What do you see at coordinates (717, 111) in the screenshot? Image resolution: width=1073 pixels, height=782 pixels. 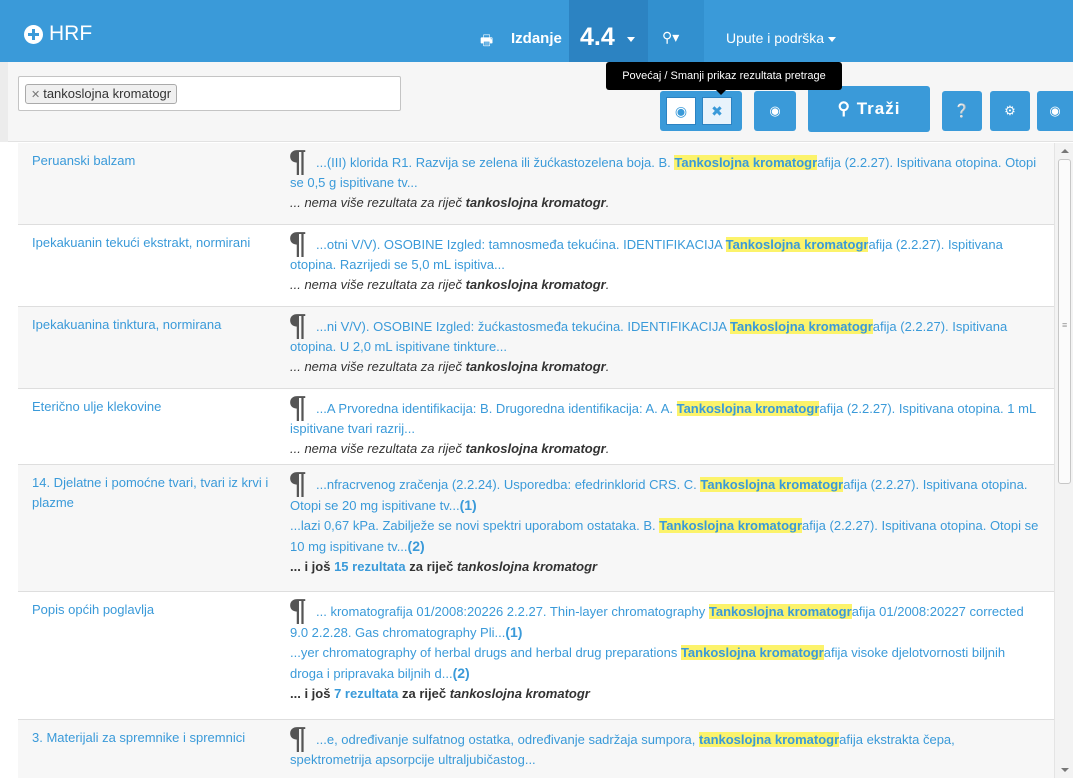 I see `expand-icon: ✖` at bounding box center [717, 111].